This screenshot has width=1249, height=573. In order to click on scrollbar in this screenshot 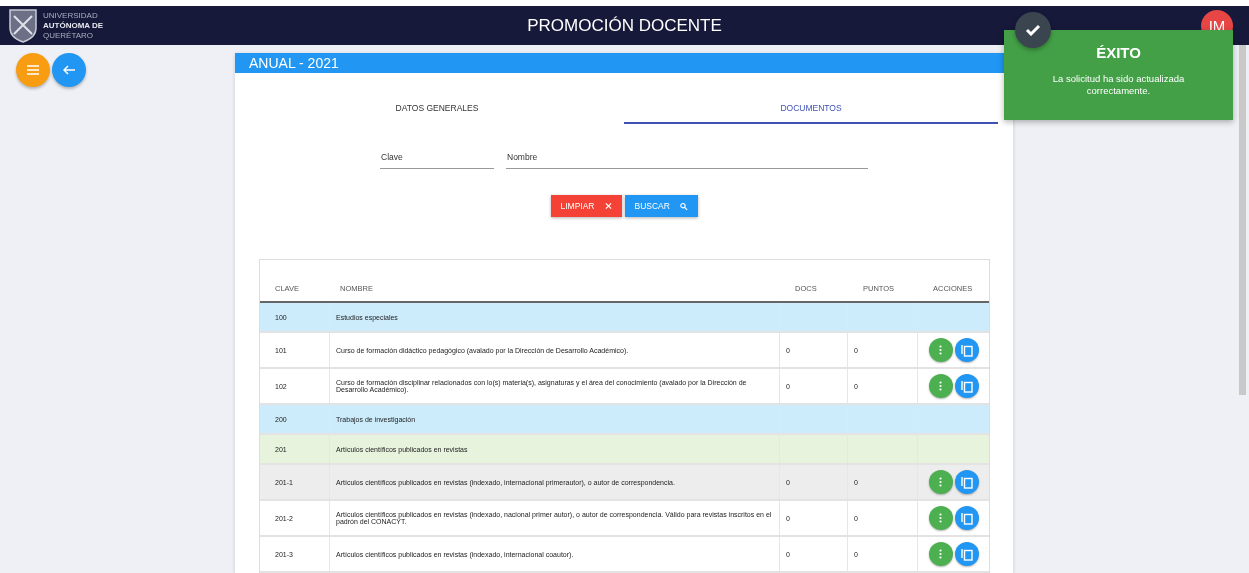, I will do `click(1242, 220)`.